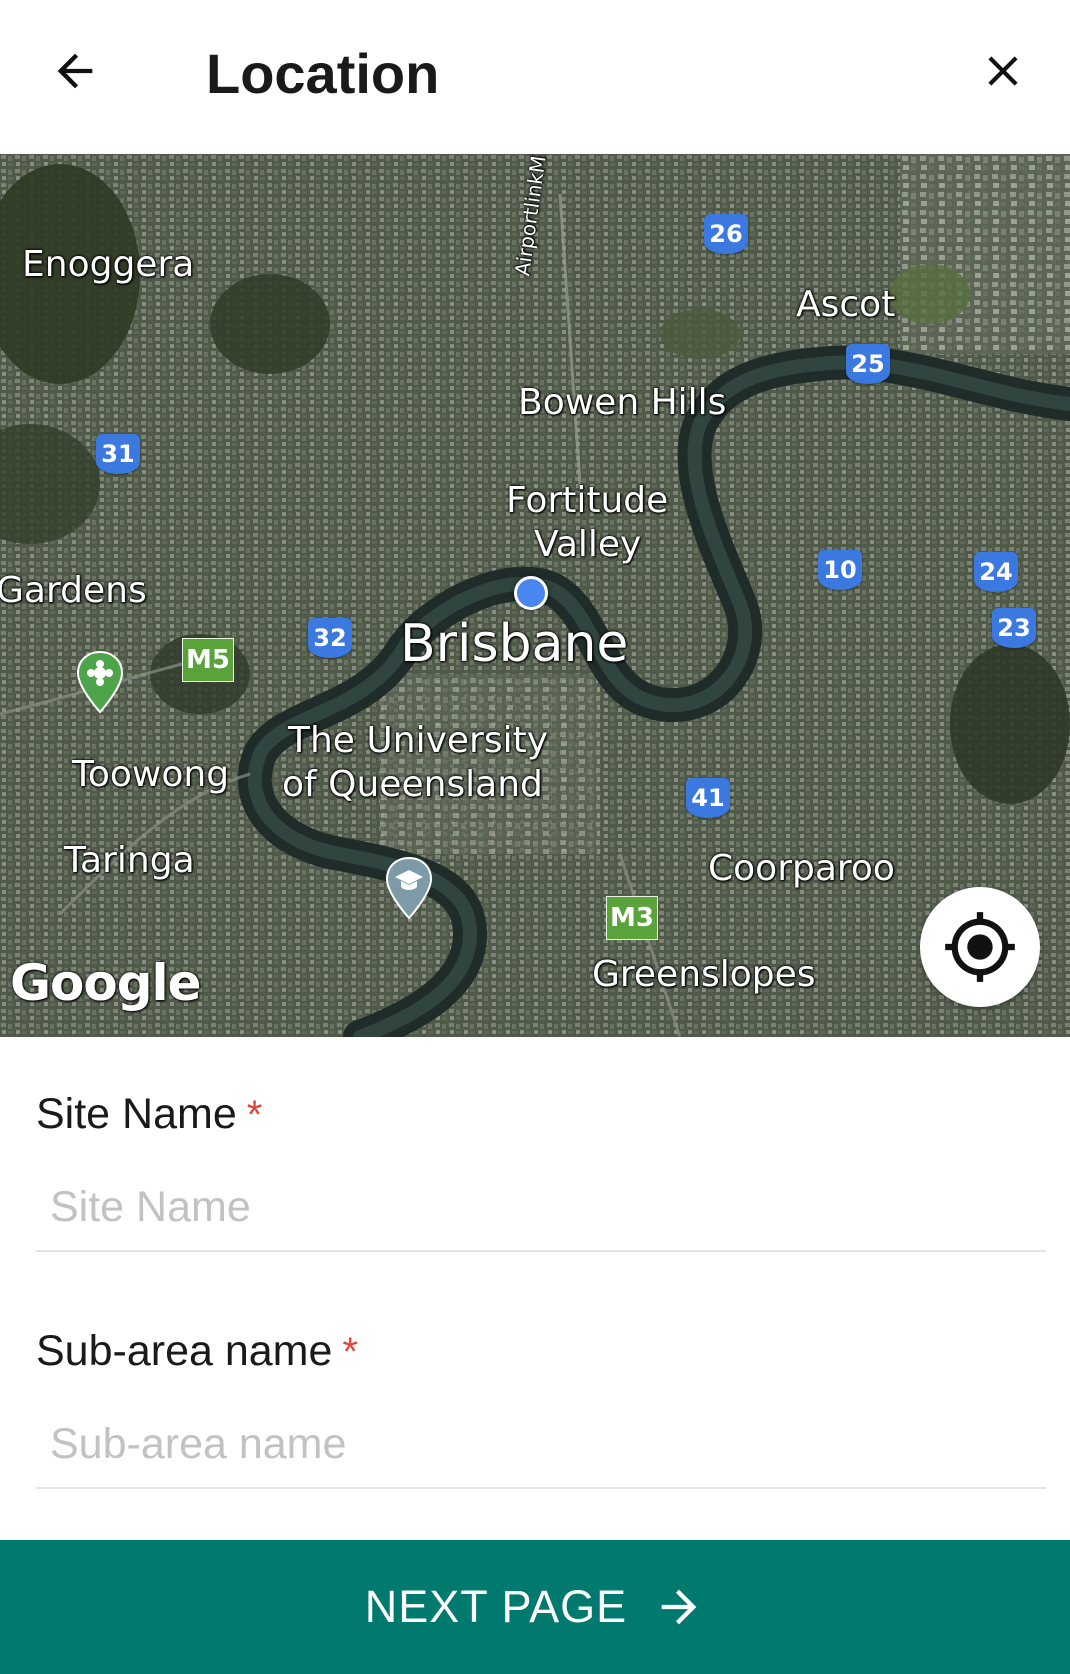 The height and width of the screenshot is (1674, 1070). I want to click on my-location-icon, so click(980, 947).